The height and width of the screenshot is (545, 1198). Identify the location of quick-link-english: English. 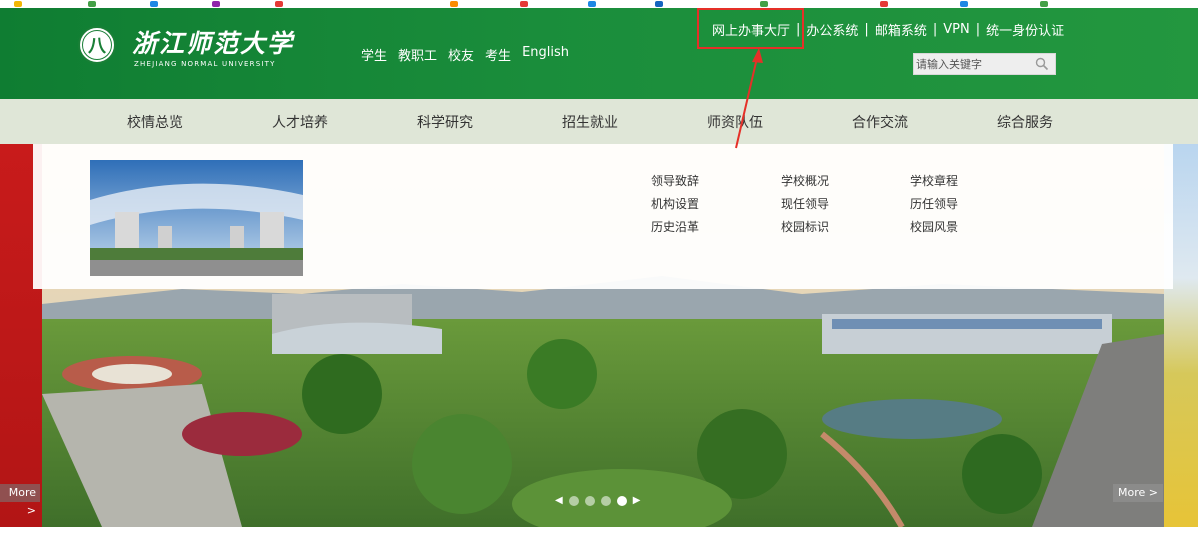
(545, 54).